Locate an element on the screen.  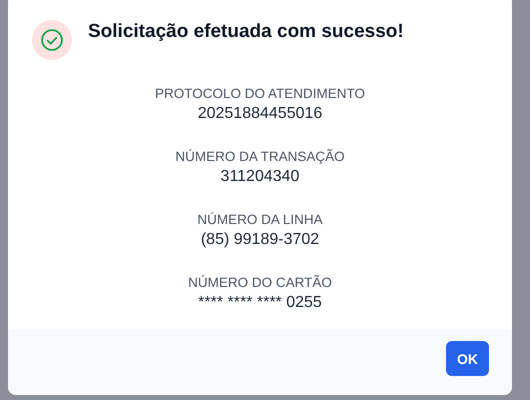
field-value: 311204340 is located at coordinates (260, 177).